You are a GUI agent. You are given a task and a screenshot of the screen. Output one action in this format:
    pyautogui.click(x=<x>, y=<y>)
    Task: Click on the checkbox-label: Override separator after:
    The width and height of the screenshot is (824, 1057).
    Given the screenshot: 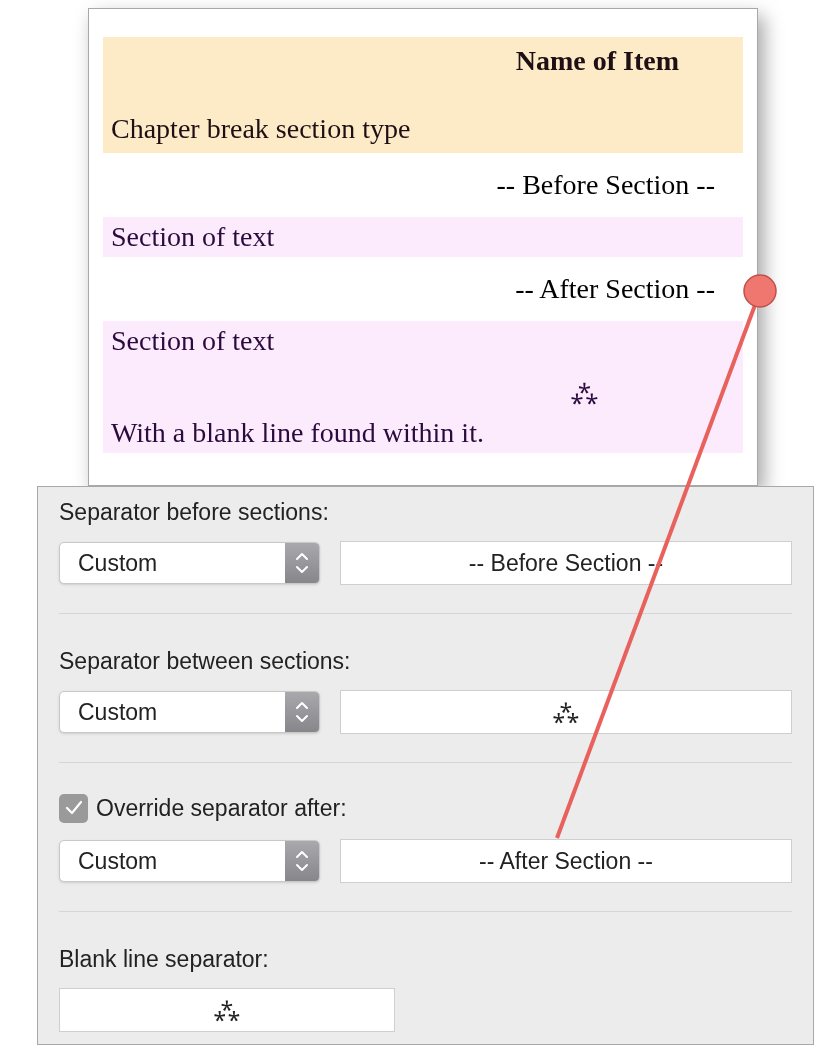 What is the action you would take?
    pyautogui.click(x=221, y=808)
    